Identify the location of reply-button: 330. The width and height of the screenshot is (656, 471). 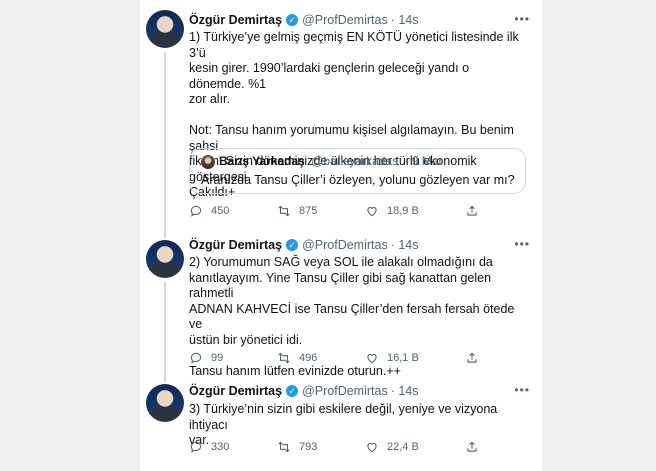
(209, 447).